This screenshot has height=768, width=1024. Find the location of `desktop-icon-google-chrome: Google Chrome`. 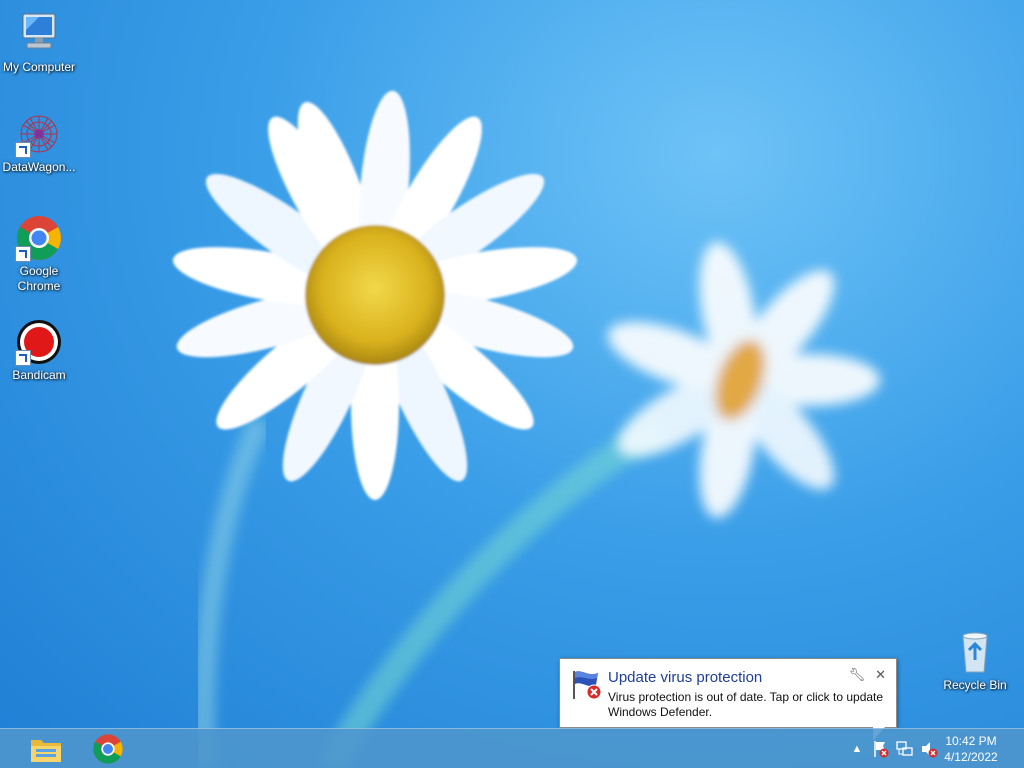

desktop-icon-google-chrome: Google Chrome is located at coordinates (39, 254).